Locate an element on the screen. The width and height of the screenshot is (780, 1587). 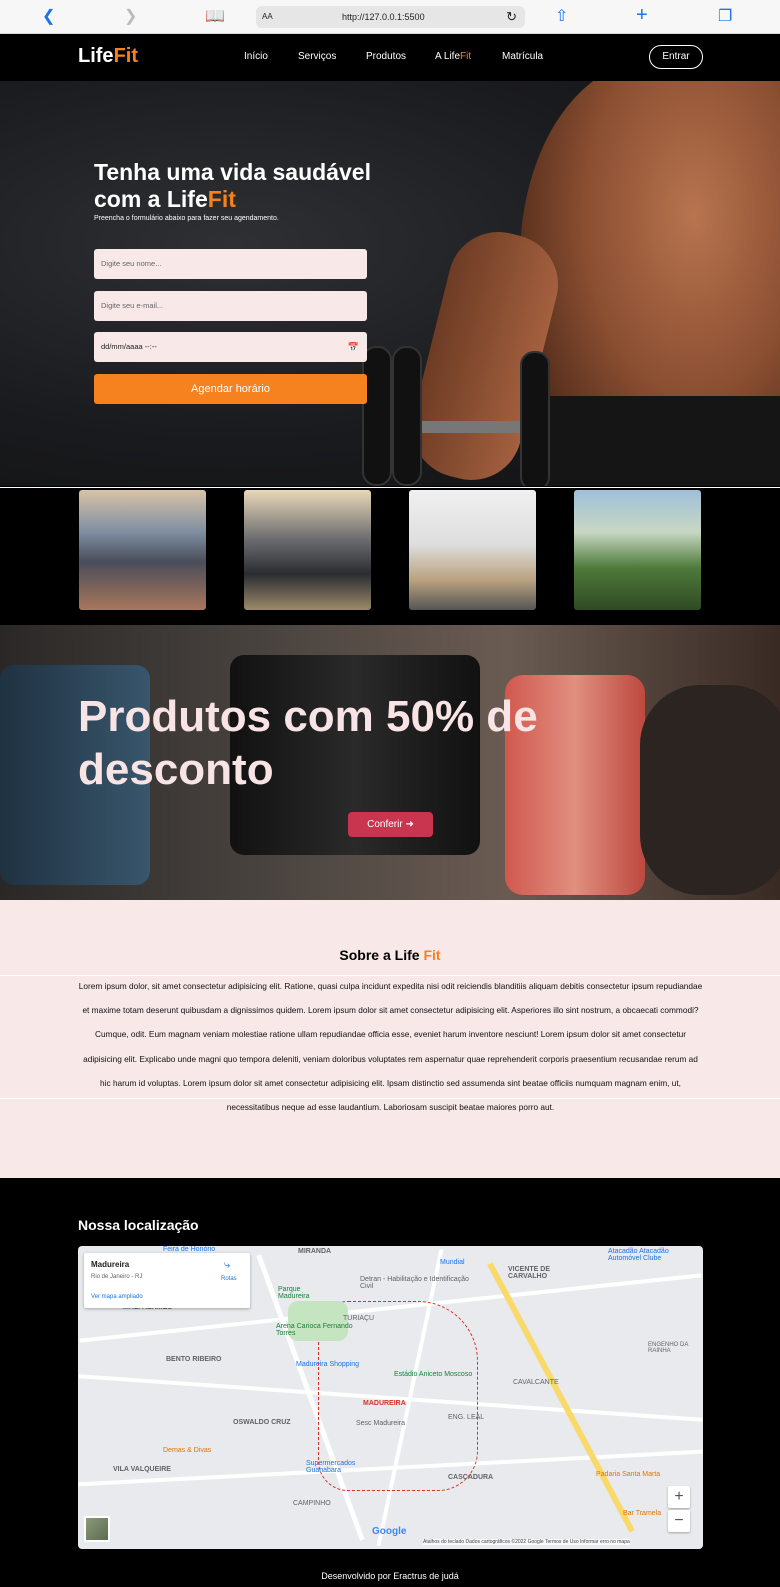
map-label: ENG. LEAL is located at coordinates (466, 1417).